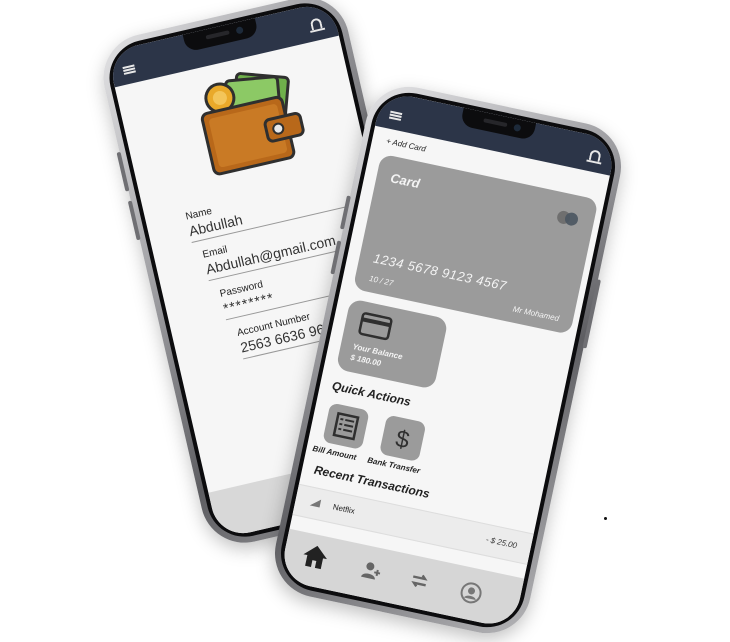 The height and width of the screenshot is (642, 730). What do you see at coordinates (315, 503) in the screenshot?
I see `signal-icon` at bounding box center [315, 503].